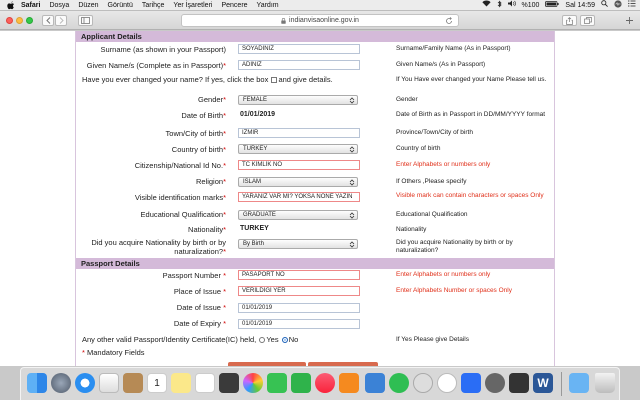  Describe the element at coordinates (423, 383) in the screenshot. I see `shazam-icon` at that location.